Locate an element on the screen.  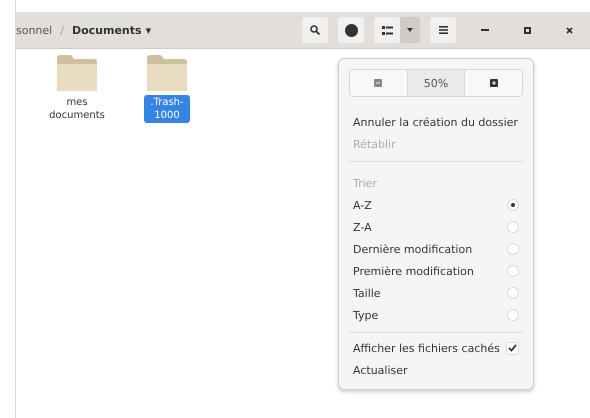
menu-button is located at coordinates (443, 30).